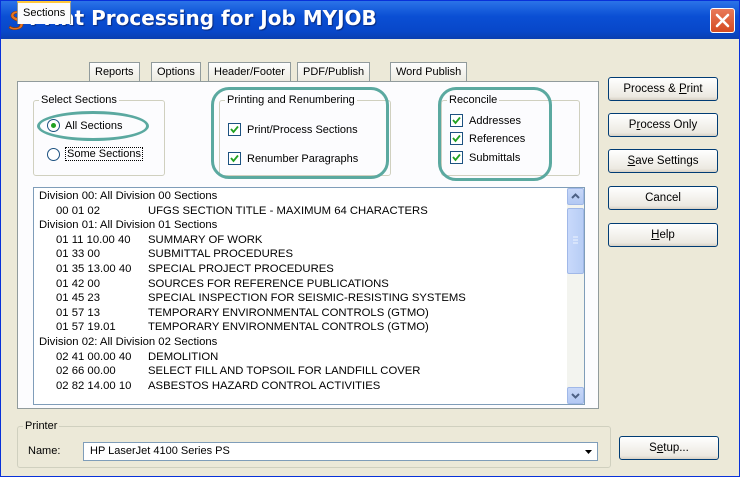 Image resolution: width=740 pixels, height=477 pixels. What do you see at coordinates (653, 448) in the screenshot?
I see `setup-label: S` at bounding box center [653, 448].